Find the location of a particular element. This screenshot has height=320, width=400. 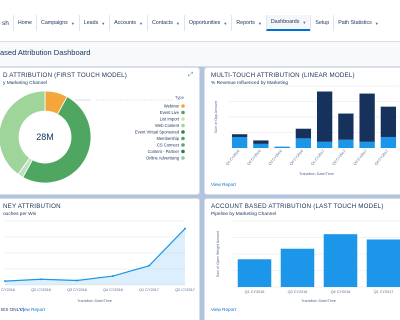

nav-tab-setup: Setup is located at coordinates (321, 23).